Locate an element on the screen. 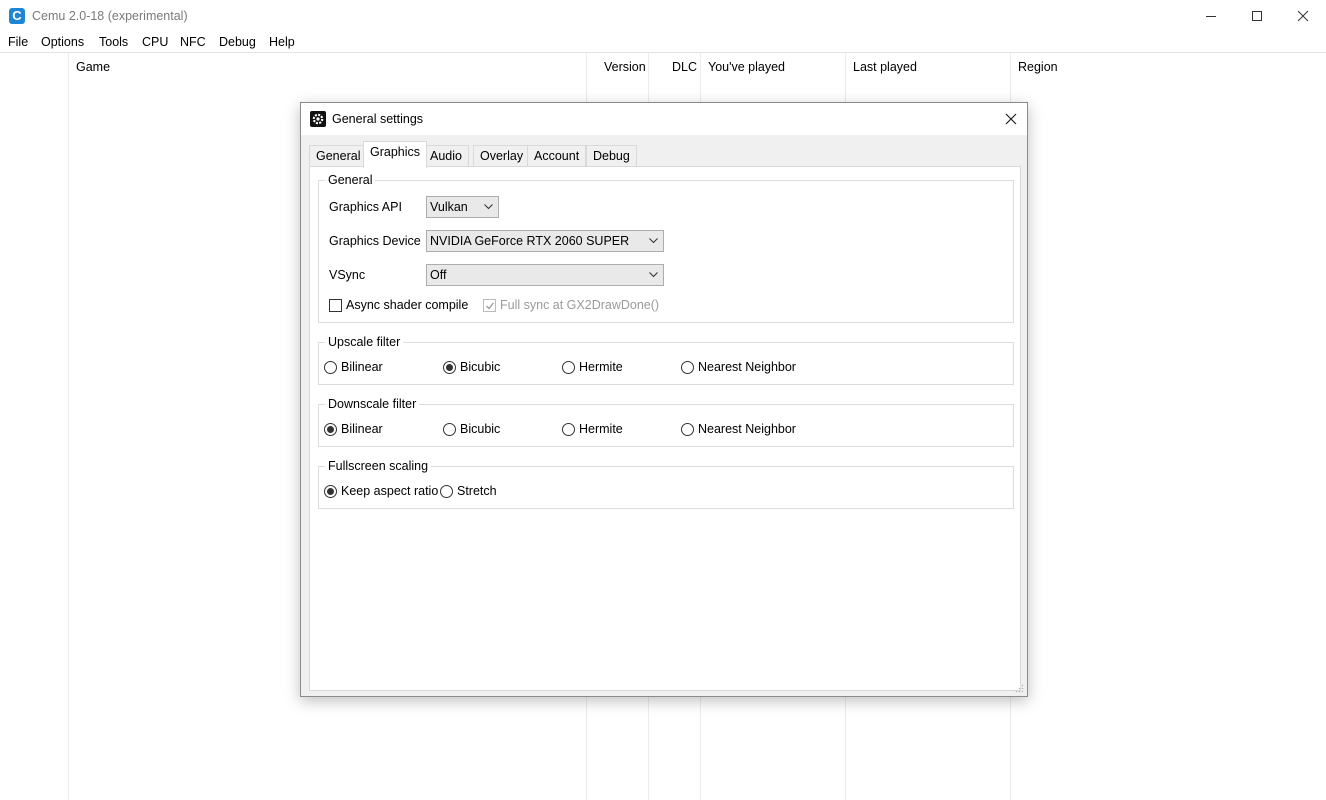 The image size is (1326, 800). tab-general: General is located at coordinates (338, 156).